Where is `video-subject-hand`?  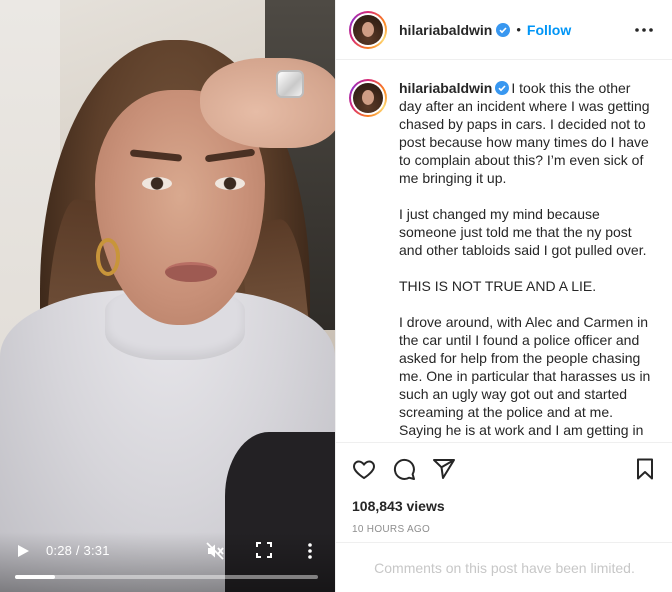 video-subject-hand is located at coordinates (267, 103).